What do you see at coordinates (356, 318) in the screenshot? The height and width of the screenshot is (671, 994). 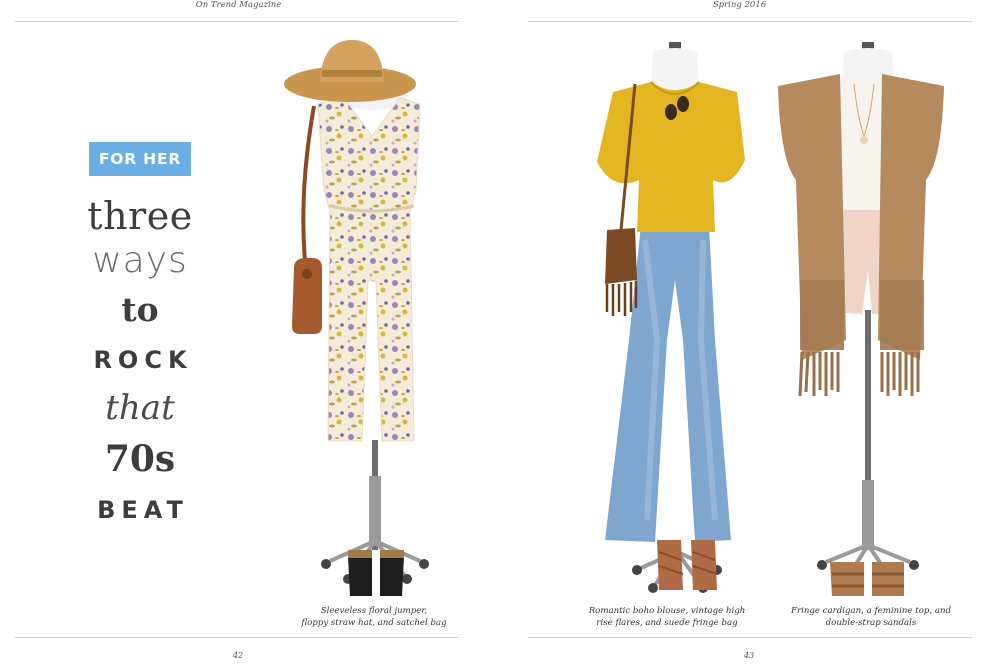 I see `look1-mannequin-illustration` at bounding box center [356, 318].